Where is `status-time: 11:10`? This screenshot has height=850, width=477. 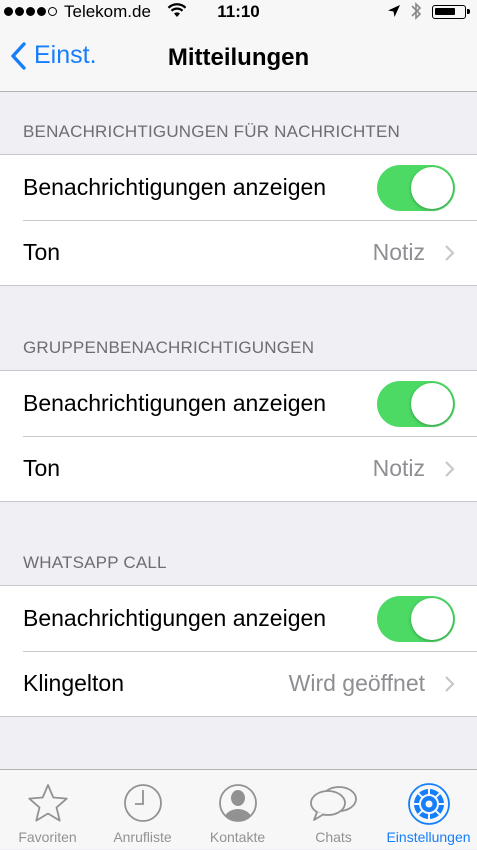 status-time: 11:10 is located at coordinates (238, 11).